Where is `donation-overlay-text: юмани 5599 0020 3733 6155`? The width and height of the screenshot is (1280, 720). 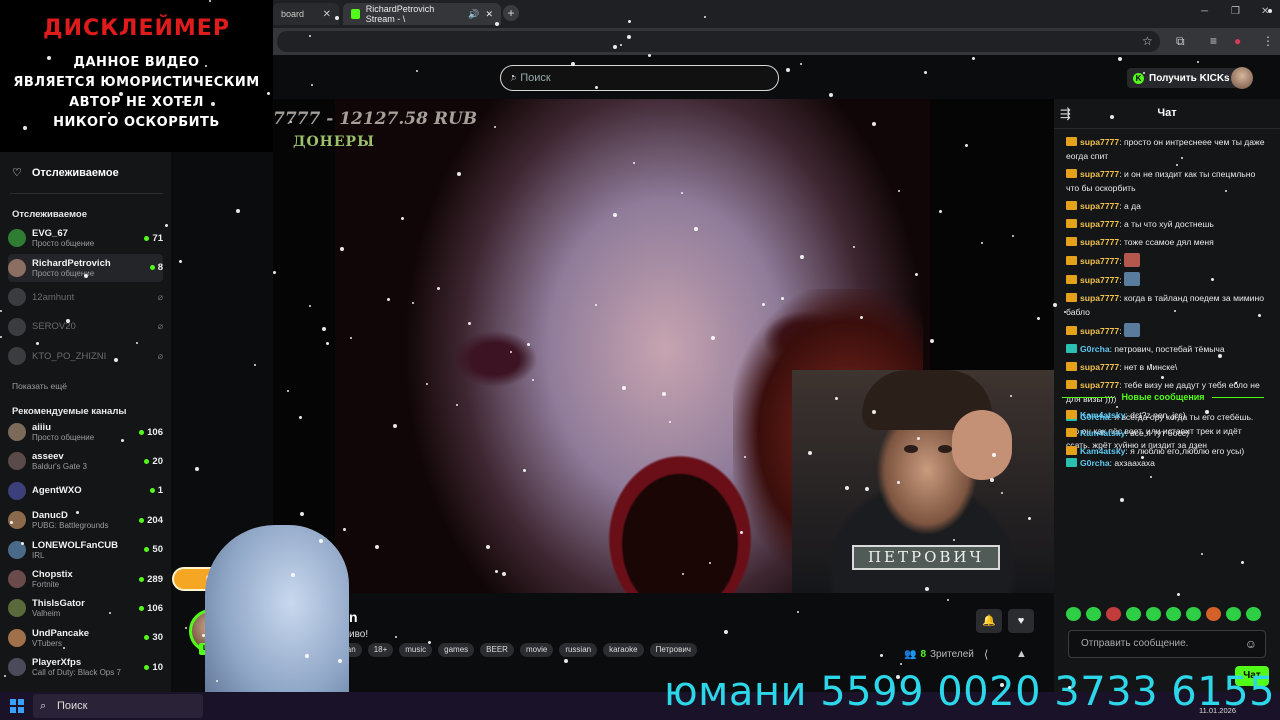 donation-overlay-text: юмани 5599 0020 3733 6155 is located at coordinates (970, 692).